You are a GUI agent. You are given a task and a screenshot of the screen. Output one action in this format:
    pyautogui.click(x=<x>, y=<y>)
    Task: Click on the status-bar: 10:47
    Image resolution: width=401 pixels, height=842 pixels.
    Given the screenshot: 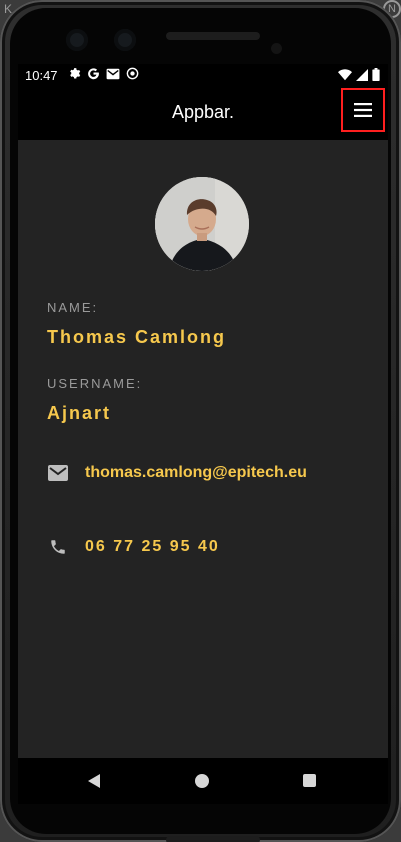 What is the action you would take?
    pyautogui.click(x=203, y=75)
    